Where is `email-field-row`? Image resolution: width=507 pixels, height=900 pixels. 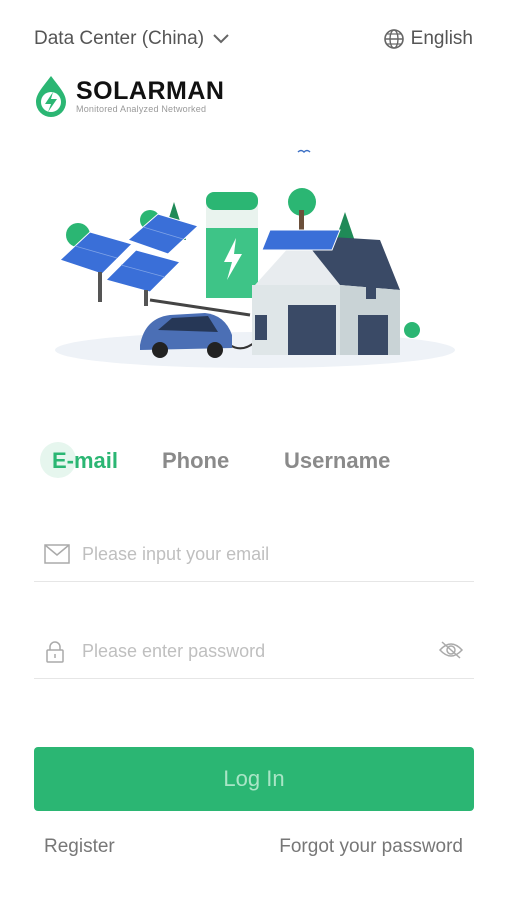 email-field-row is located at coordinates (254, 554).